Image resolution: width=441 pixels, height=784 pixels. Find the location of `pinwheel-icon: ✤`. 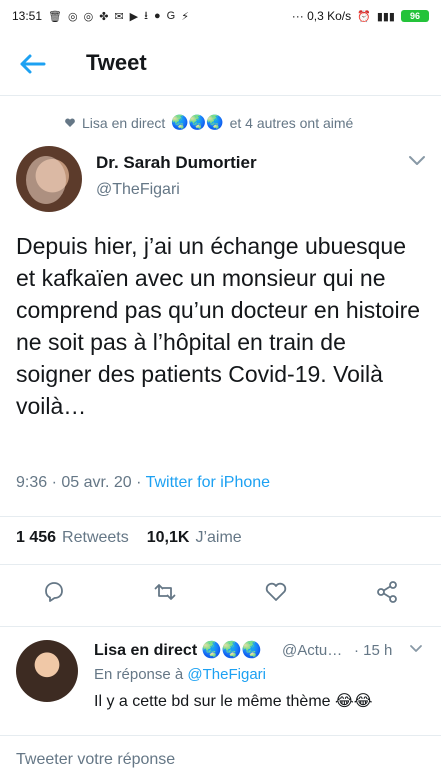

pinwheel-icon: ✤ is located at coordinates (104, 16).